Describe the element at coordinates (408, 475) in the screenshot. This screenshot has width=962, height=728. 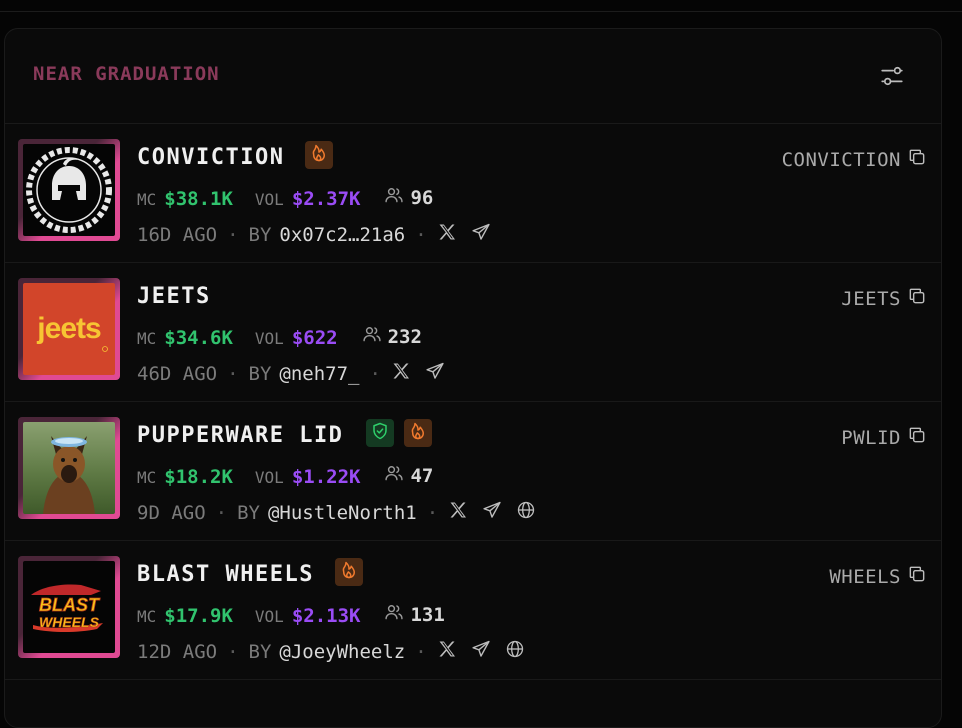
I see `holders-count: 47` at that location.